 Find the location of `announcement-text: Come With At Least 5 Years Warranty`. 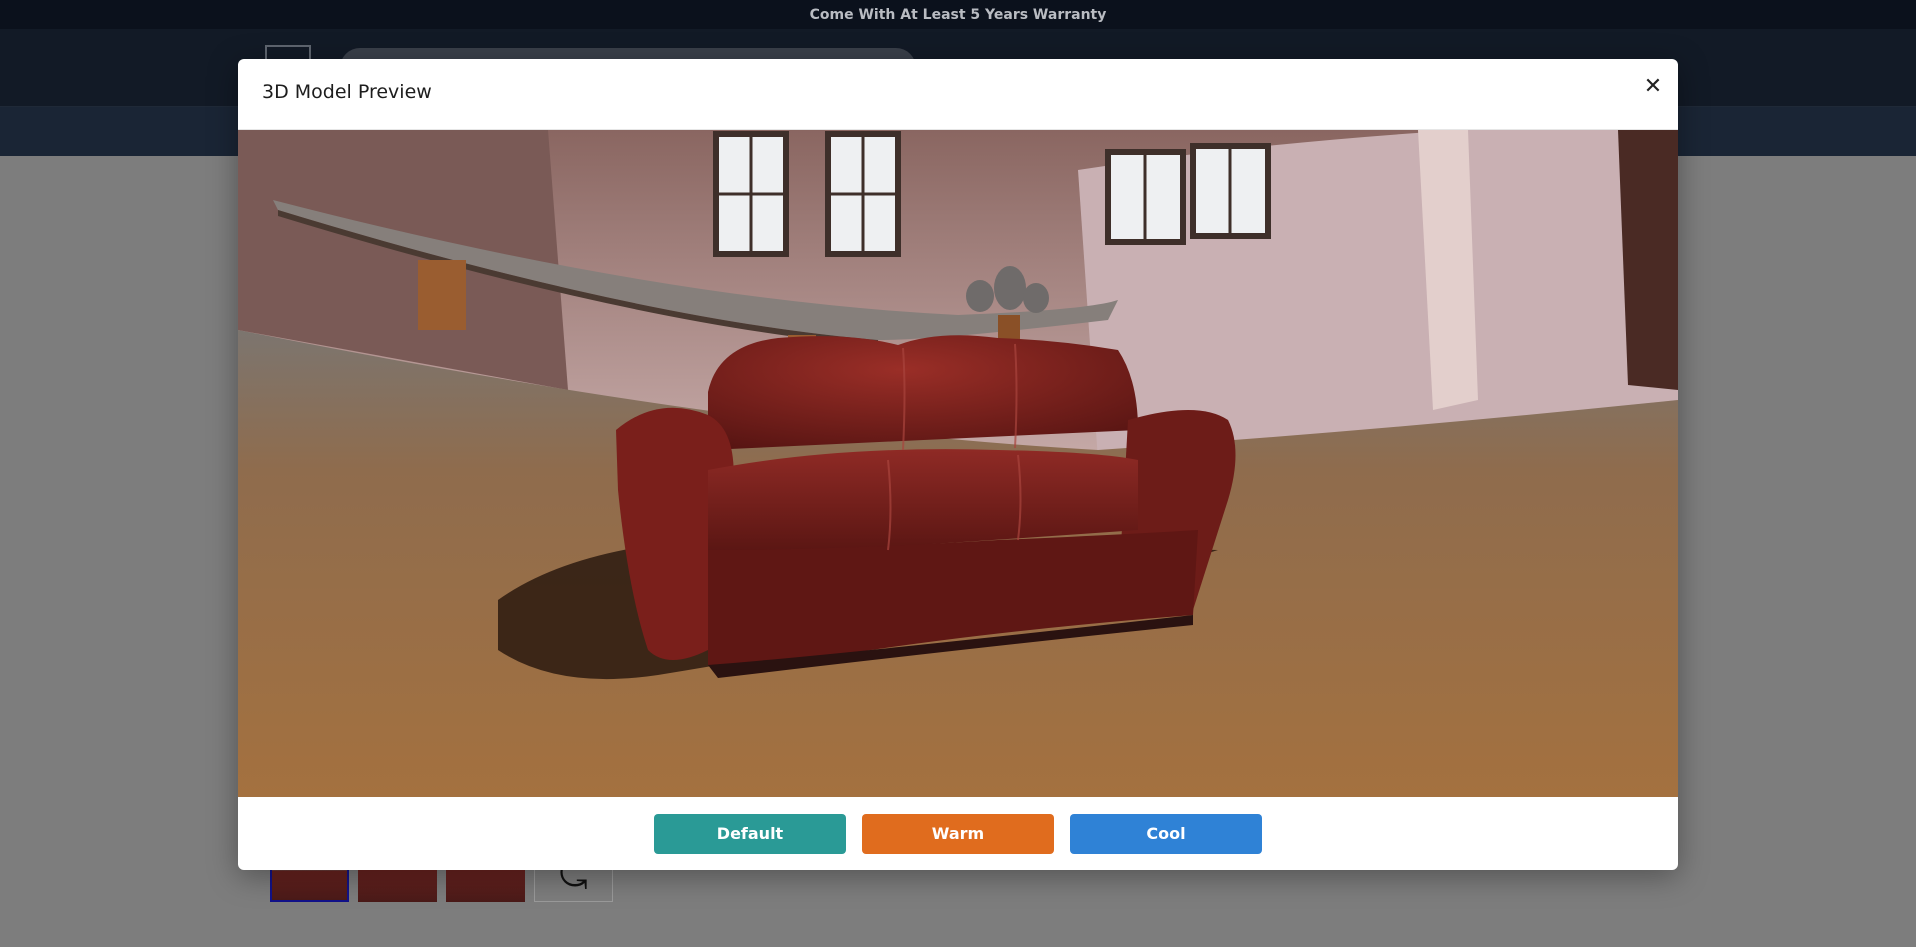

announcement-text: Come With At Least 5 Years Warranty is located at coordinates (958, 14).